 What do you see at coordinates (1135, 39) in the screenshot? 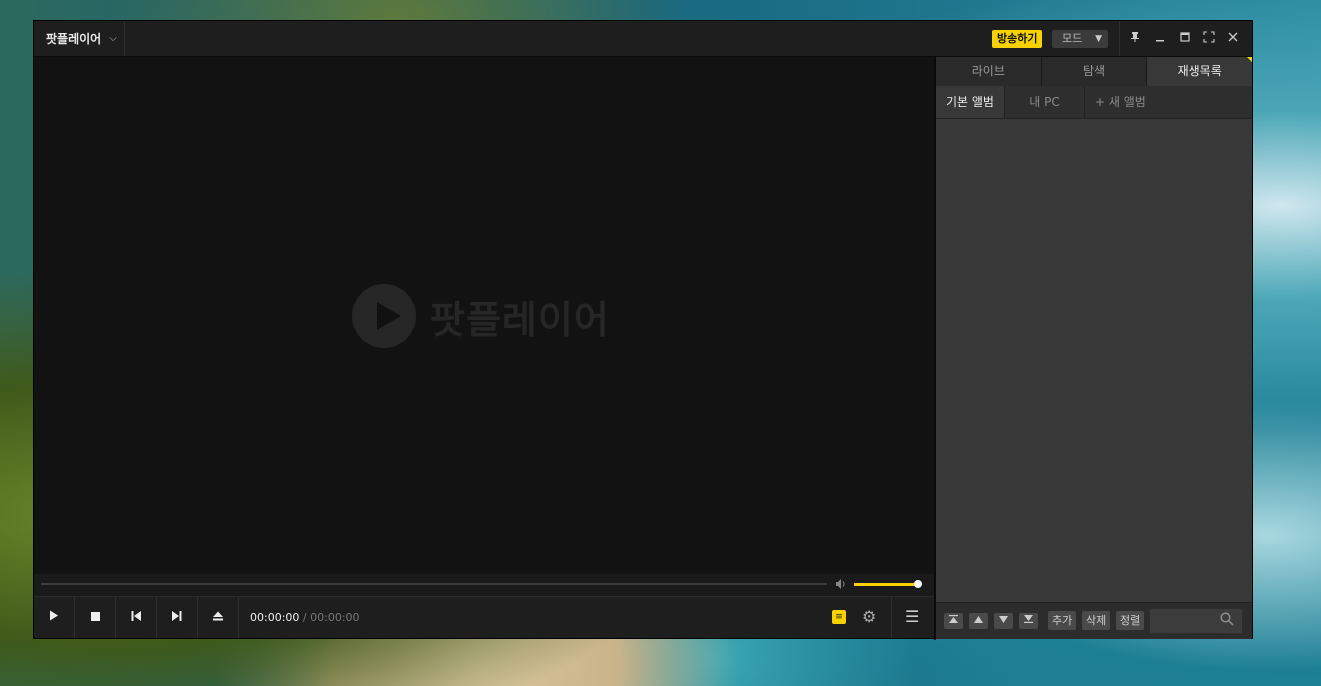
I see `pin-icon` at bounding box center [1135, 39].